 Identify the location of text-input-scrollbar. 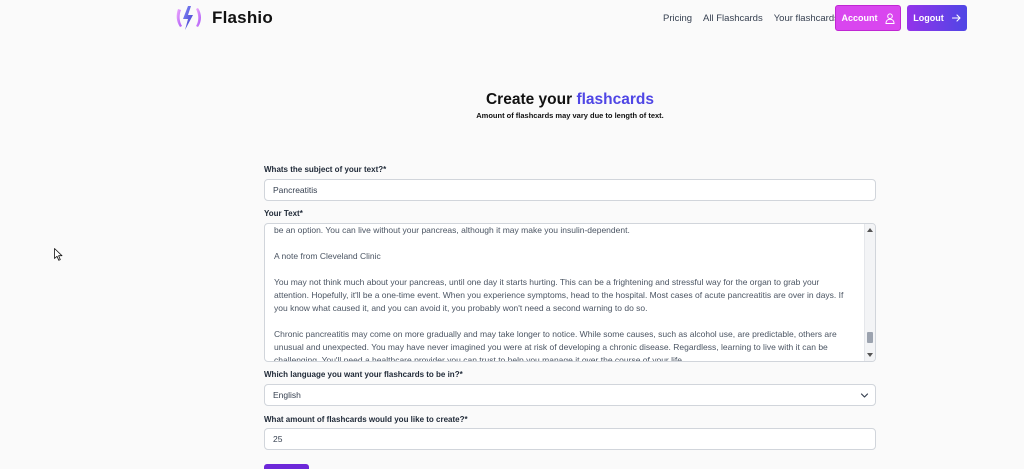
(869, 292).